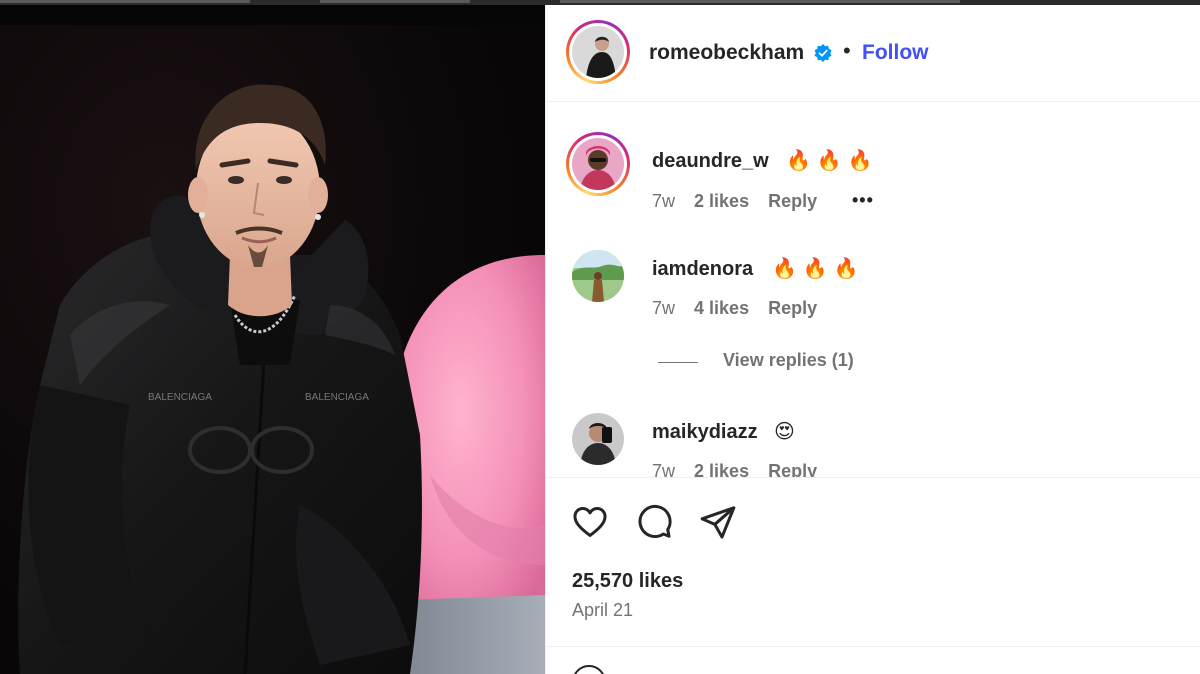  What do you see at coordinates (823, 53) in the screenshot?
I see `verified-badge-icon` at bounding box center [823, 53].